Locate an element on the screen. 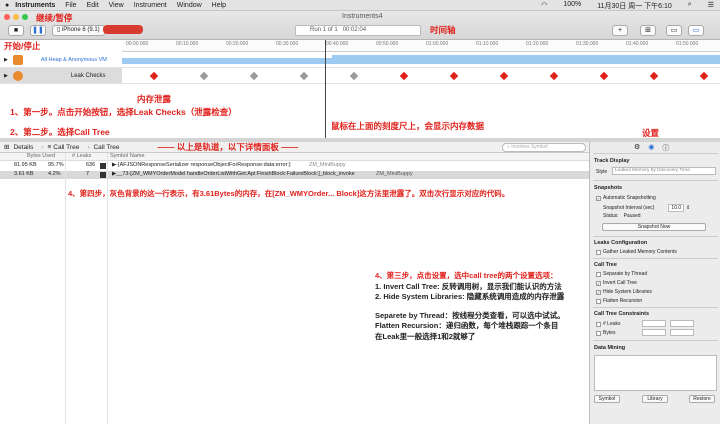 The height and width of the screenshot is (424, 720). menu-instrument: Instrument is located at coordinates (150, 5).